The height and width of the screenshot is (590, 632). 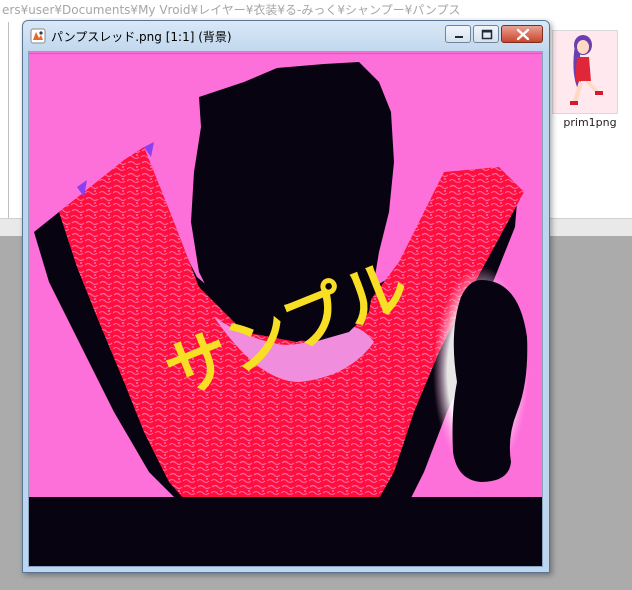 What do you see at coordinates (286, 36) in the screenshot?
I see `window-titlebar: パンプスレッド.png [1:1] (背景)` at bounding box center [286, 36].